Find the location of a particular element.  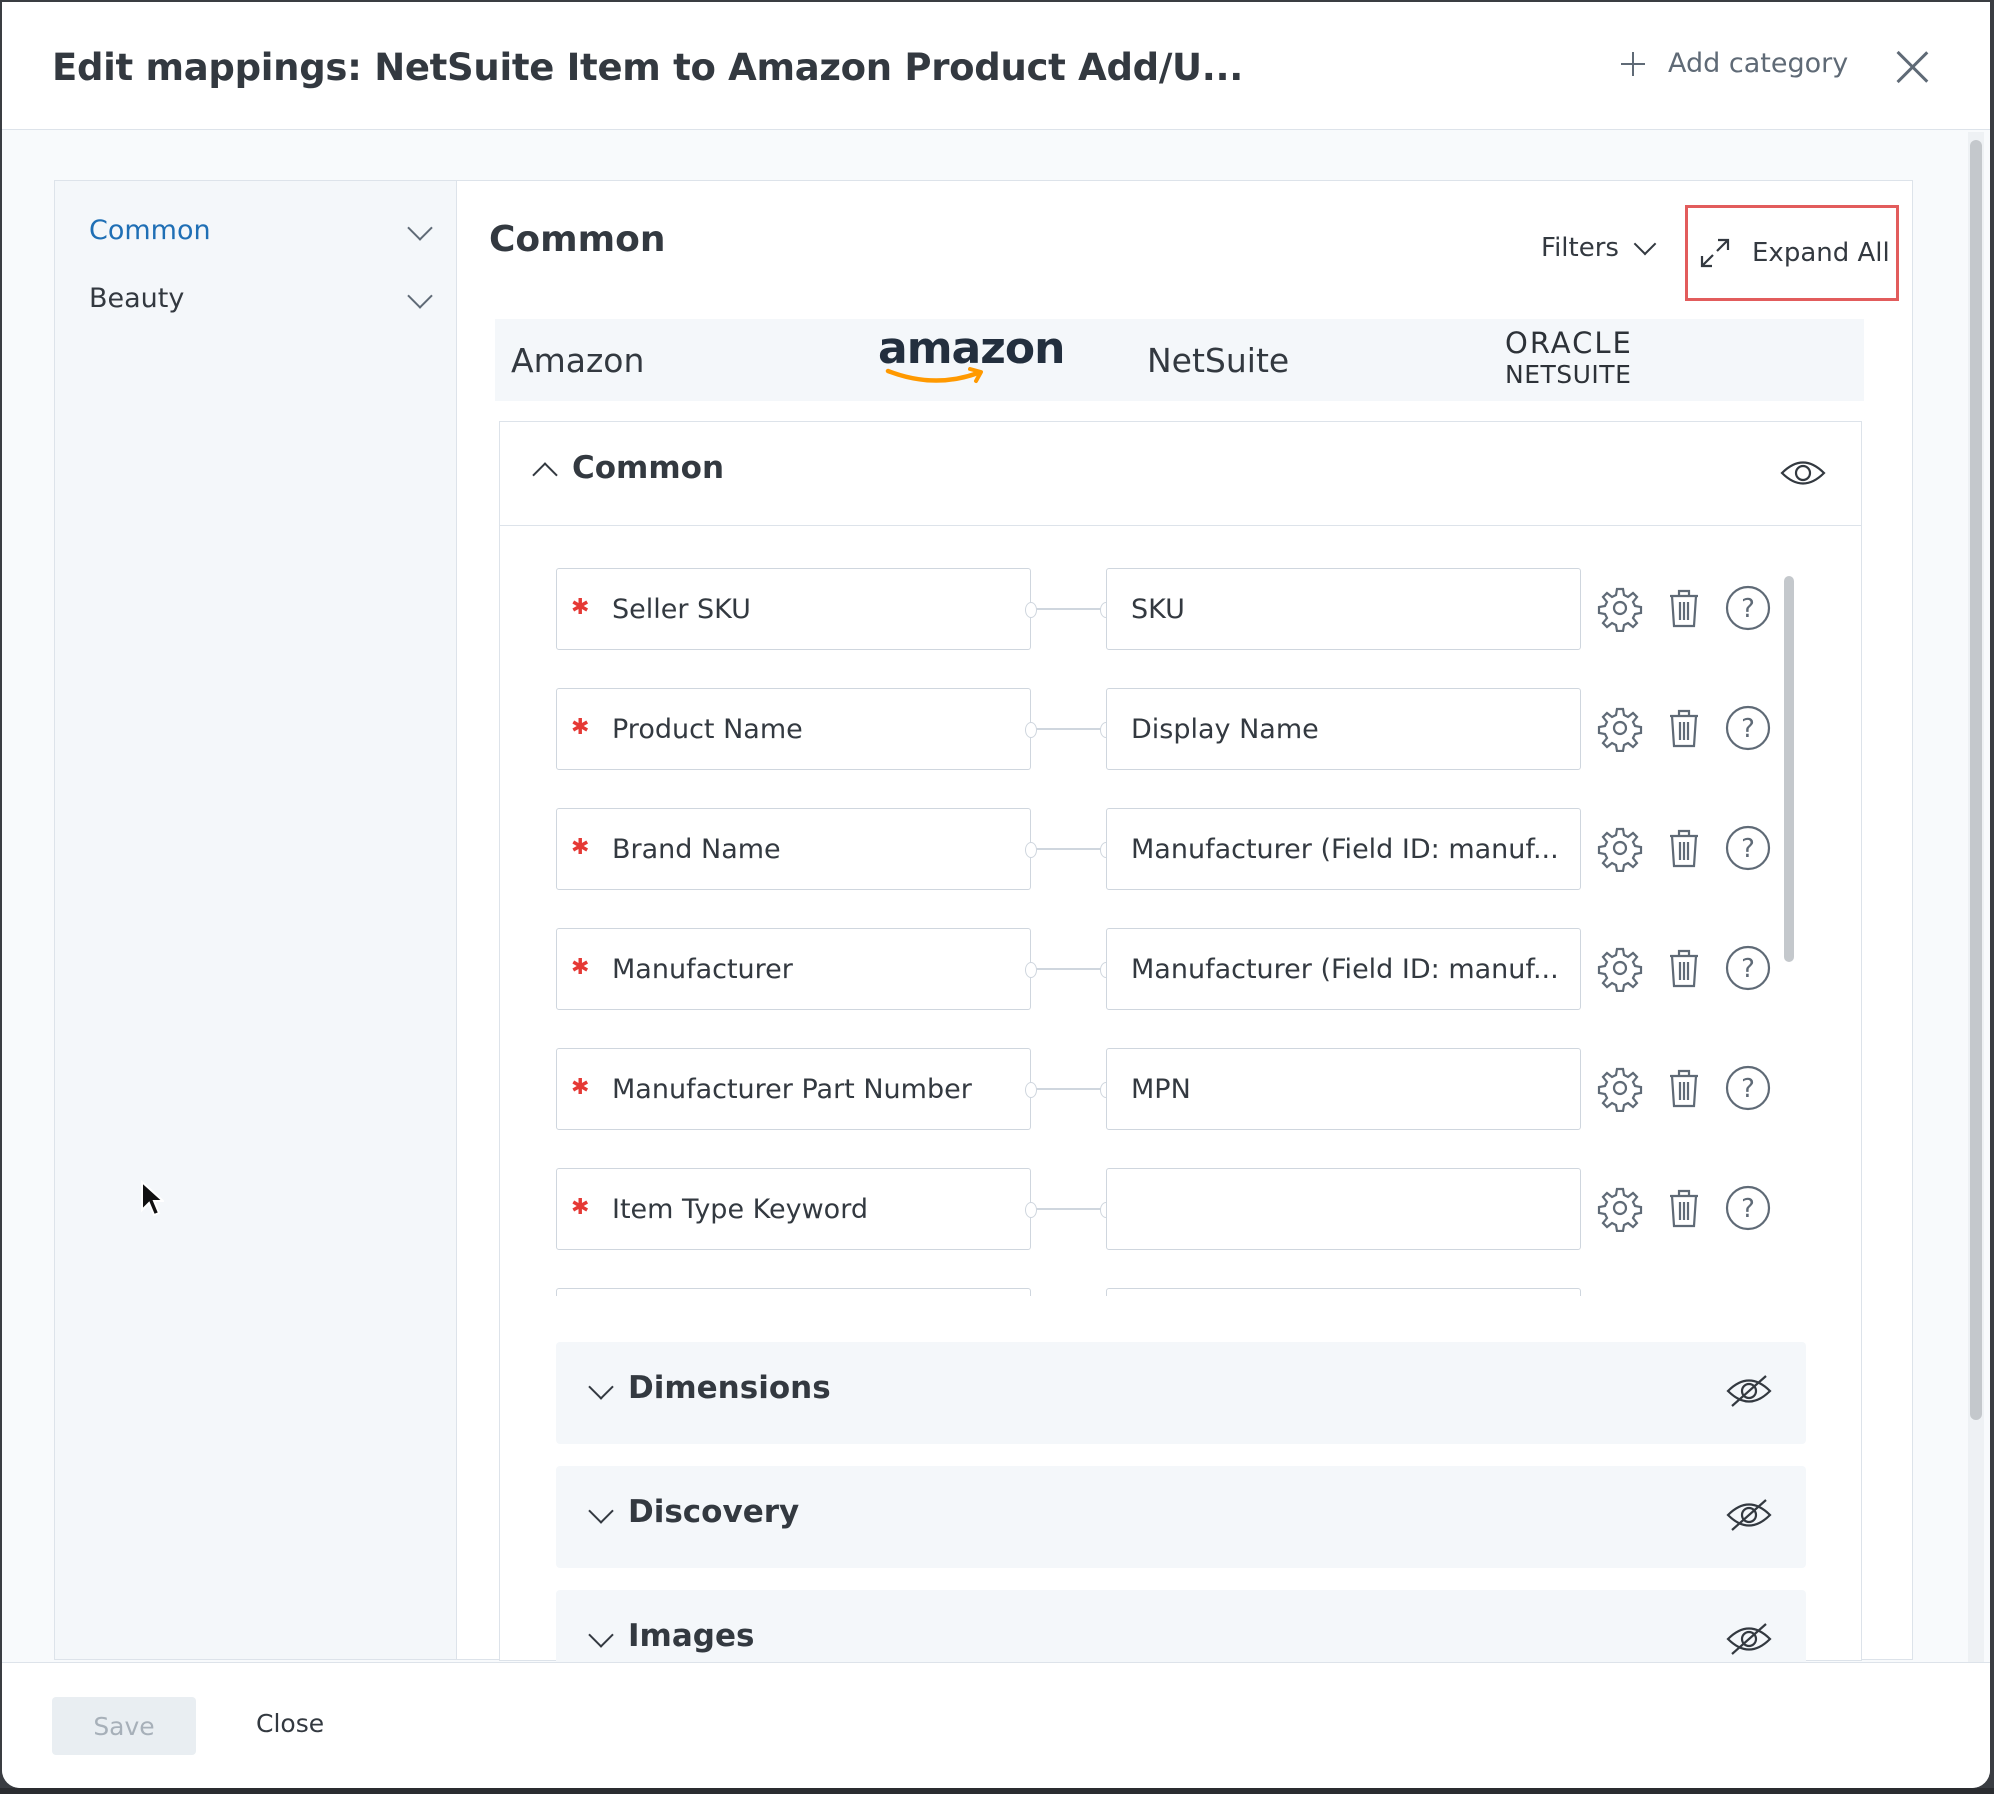

plus-icon is located at coordinates (1633, 64).